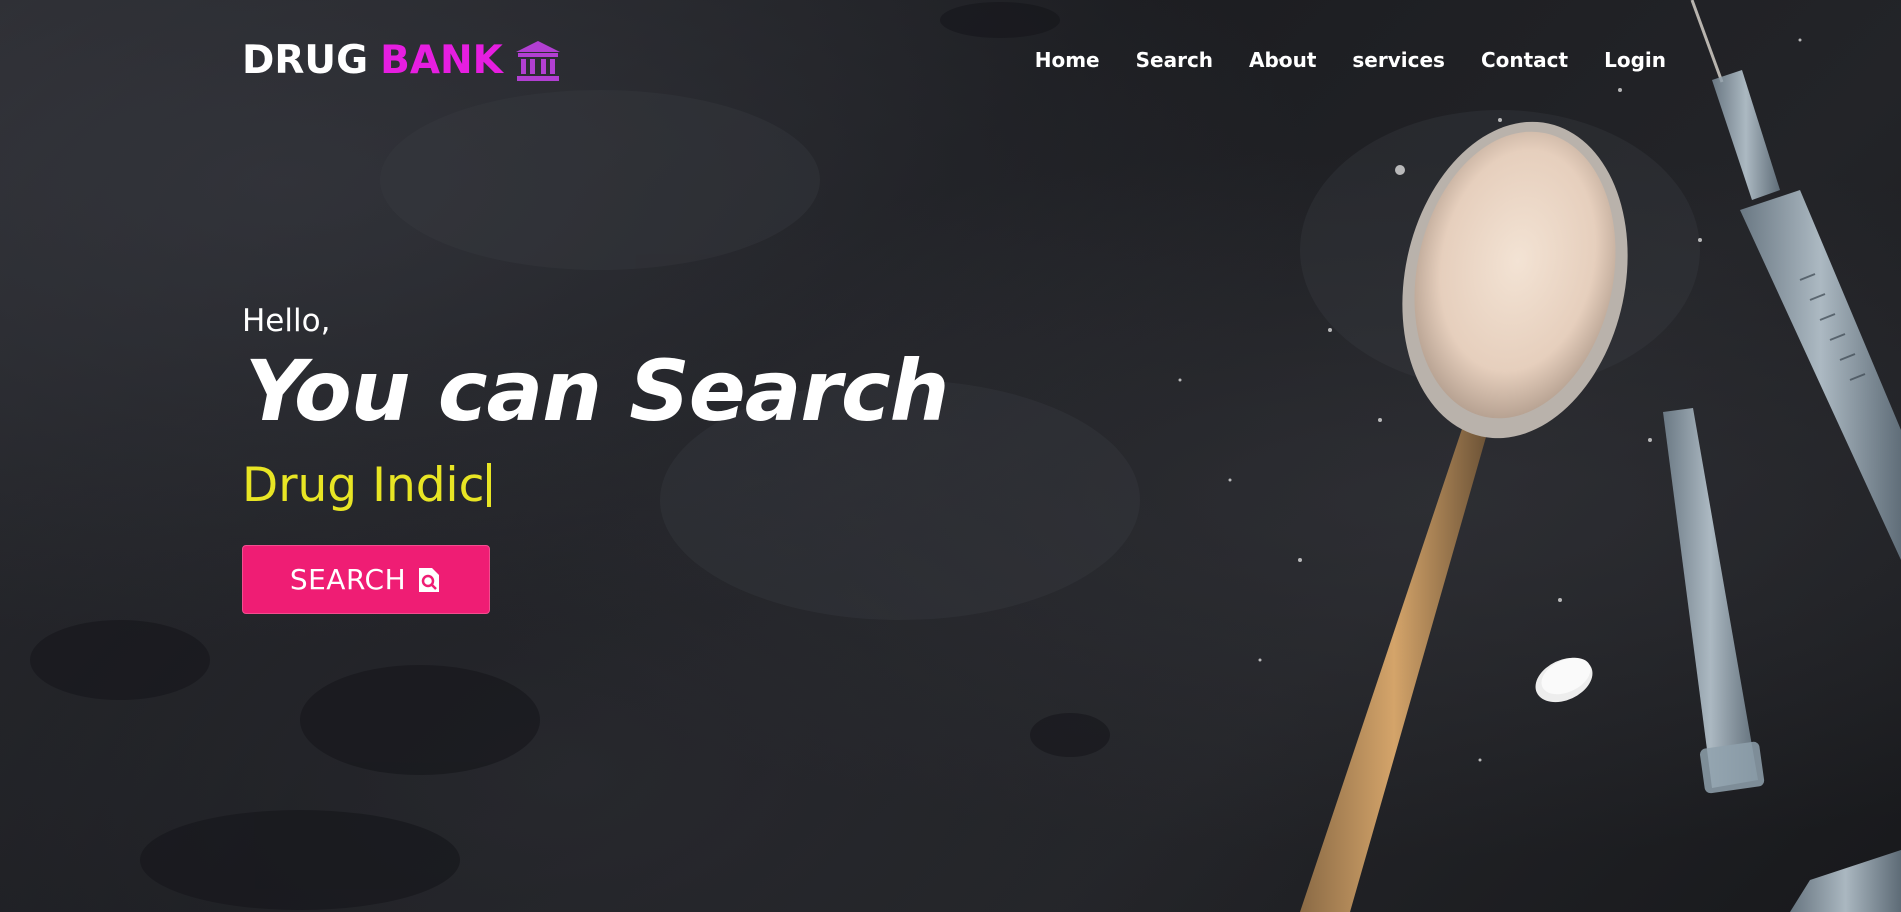  I want to click on search-document-icon, so click(429, 580).